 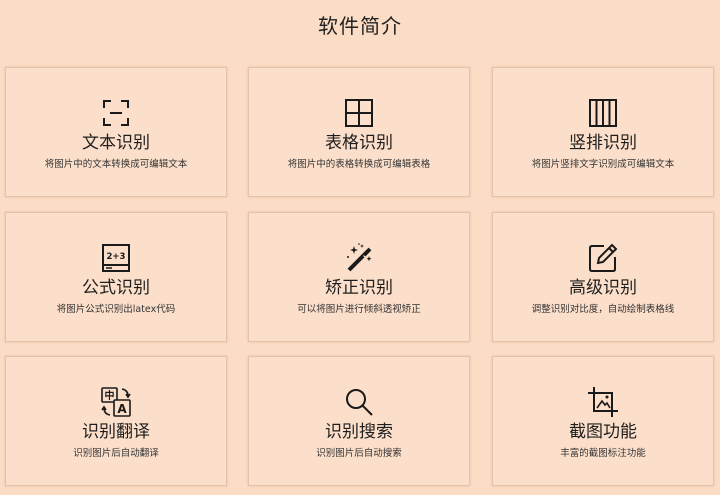 I want to click on page-title: 软件简介, so click(x=360, y=26).